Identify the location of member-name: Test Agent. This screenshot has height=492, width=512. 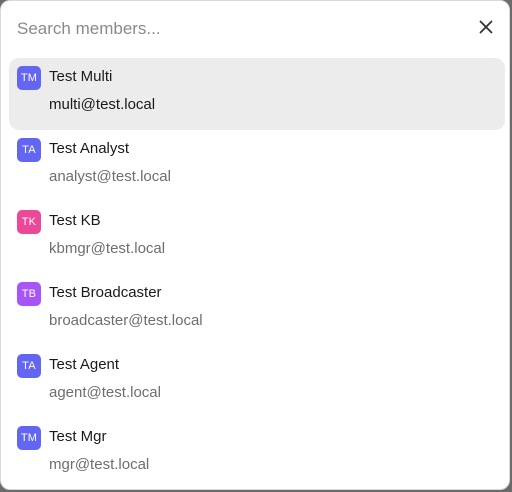
(84, 364).